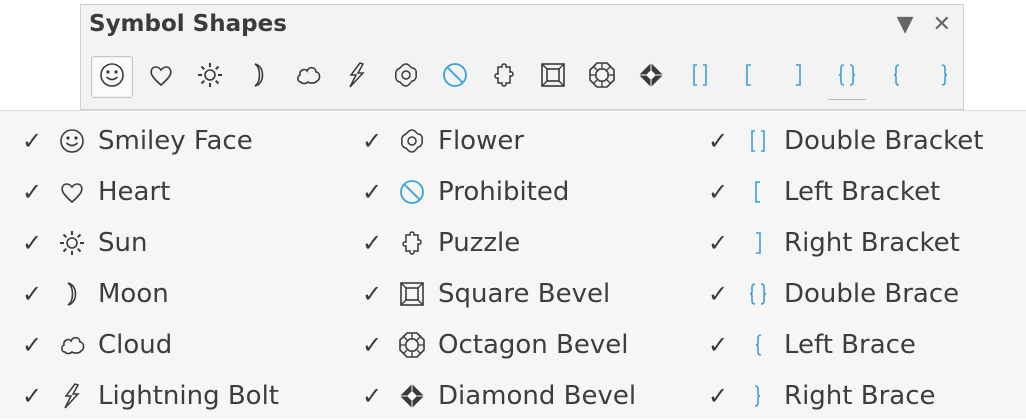 This screenshot has width=1026, height=420. What do you see at coordinates (481, 141) in the screenshot?
I see `menu-item-label: Flower` at bounding box center [481, 141].